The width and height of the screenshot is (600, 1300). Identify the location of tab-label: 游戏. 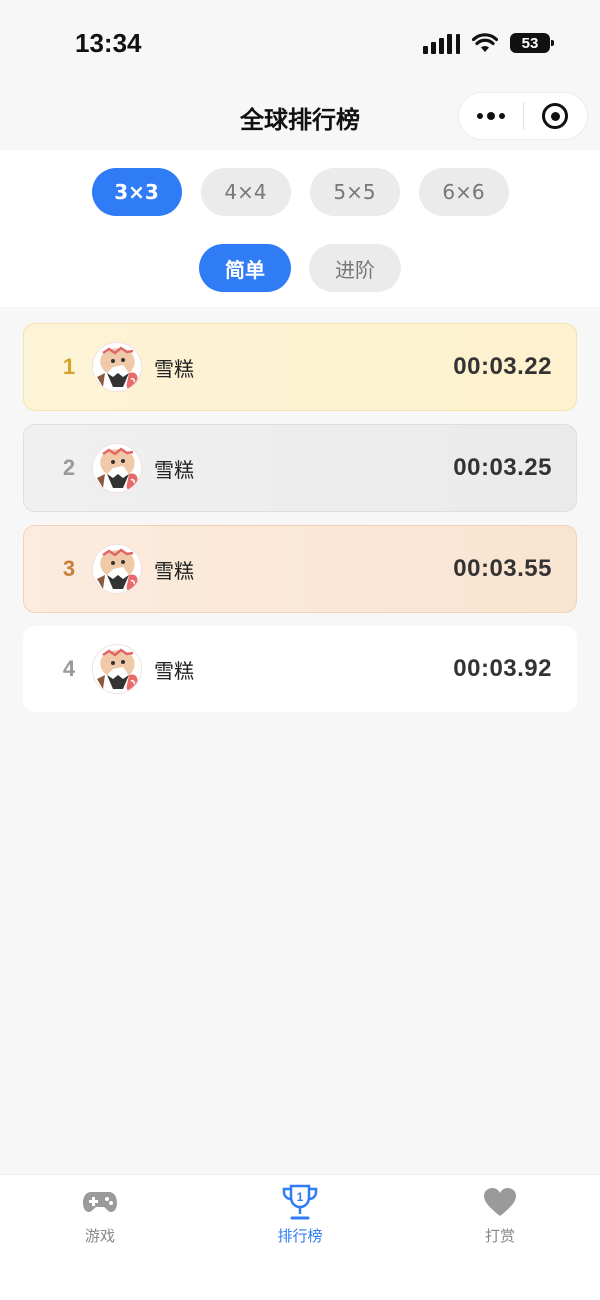
(99, 1236).